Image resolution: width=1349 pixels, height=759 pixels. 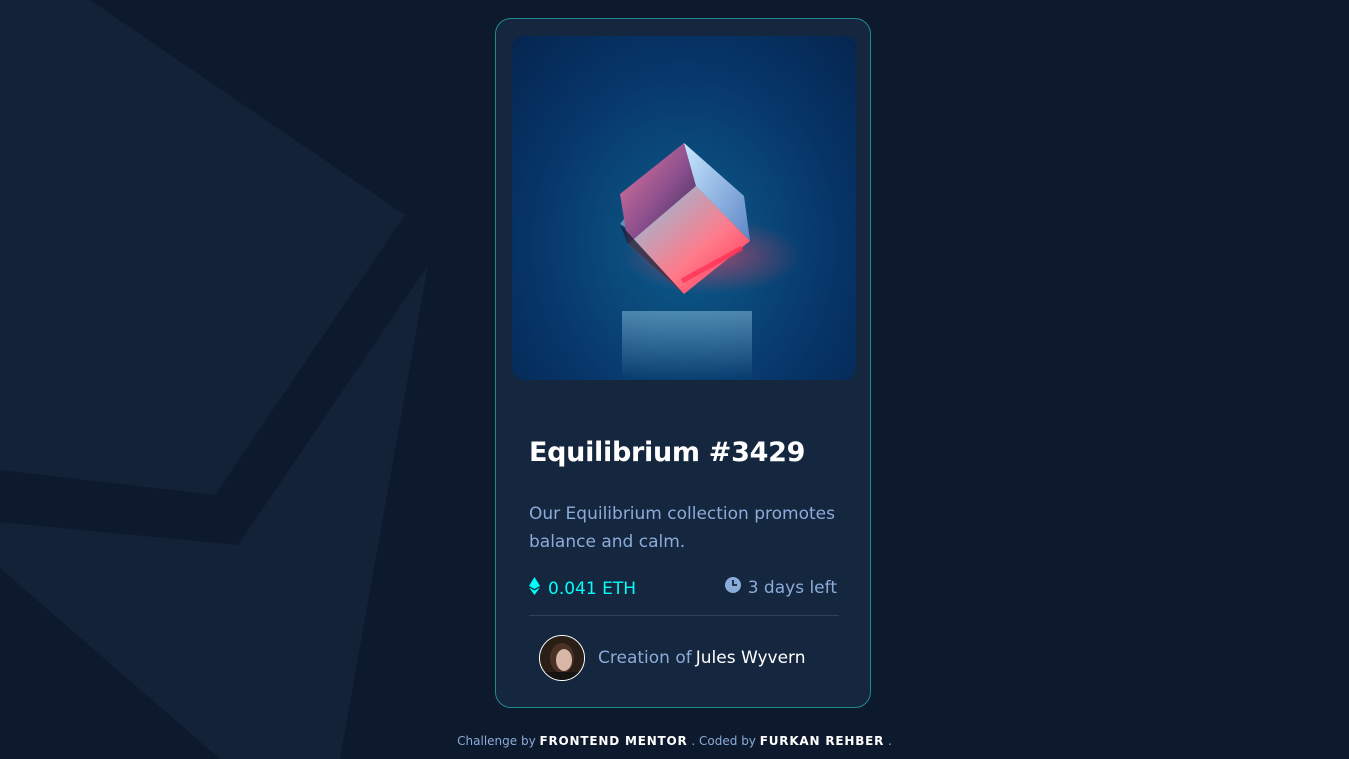 I want to click on footer-coded-lead: . Coded by, so click(x=723, y=741).